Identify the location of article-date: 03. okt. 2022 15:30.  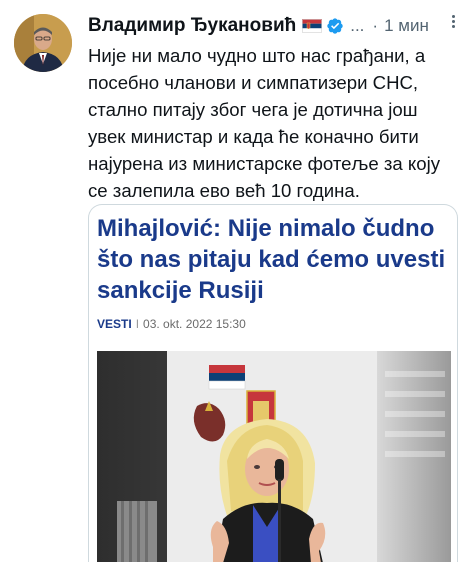
(194, 324).